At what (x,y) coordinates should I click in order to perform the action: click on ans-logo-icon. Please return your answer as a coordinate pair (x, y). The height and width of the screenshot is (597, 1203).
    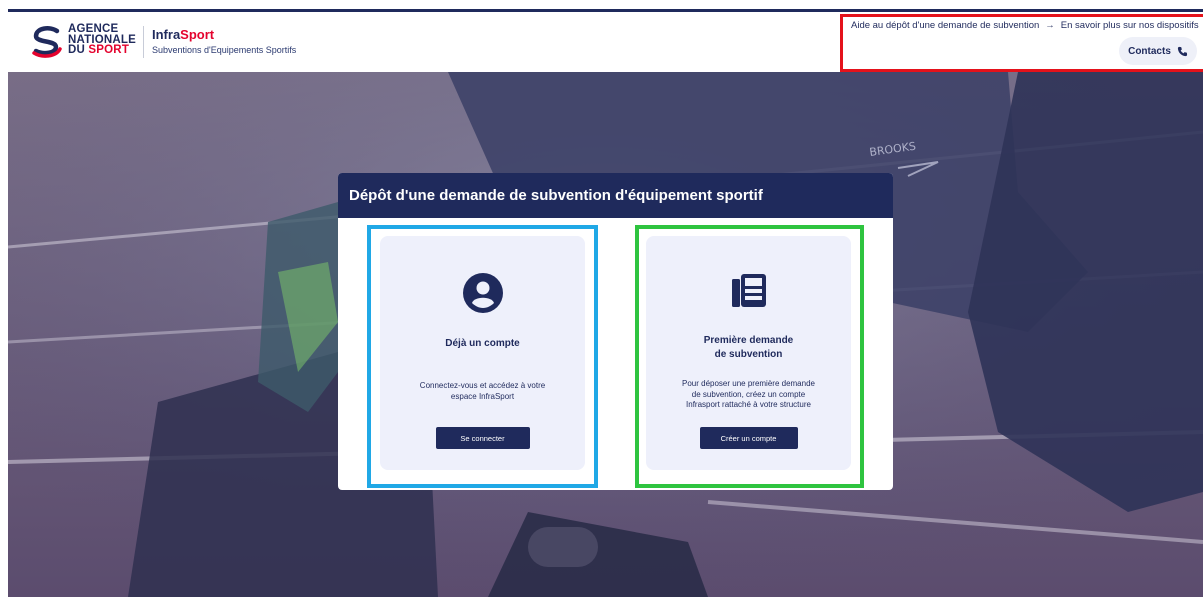
    Looking at the image, I should click on (47, 42).